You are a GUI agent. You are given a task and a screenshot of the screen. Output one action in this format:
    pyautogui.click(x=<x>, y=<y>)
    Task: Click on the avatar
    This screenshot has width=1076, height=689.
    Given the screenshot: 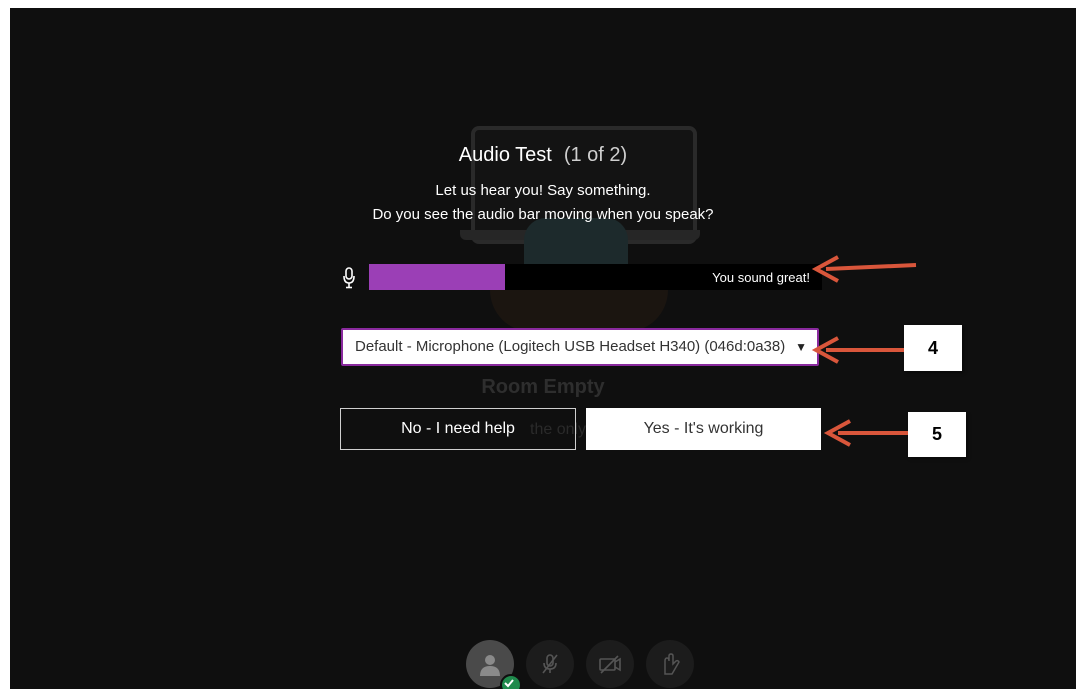 What is the action you would take?
    pyautogui.click(x=494, y=664)
    